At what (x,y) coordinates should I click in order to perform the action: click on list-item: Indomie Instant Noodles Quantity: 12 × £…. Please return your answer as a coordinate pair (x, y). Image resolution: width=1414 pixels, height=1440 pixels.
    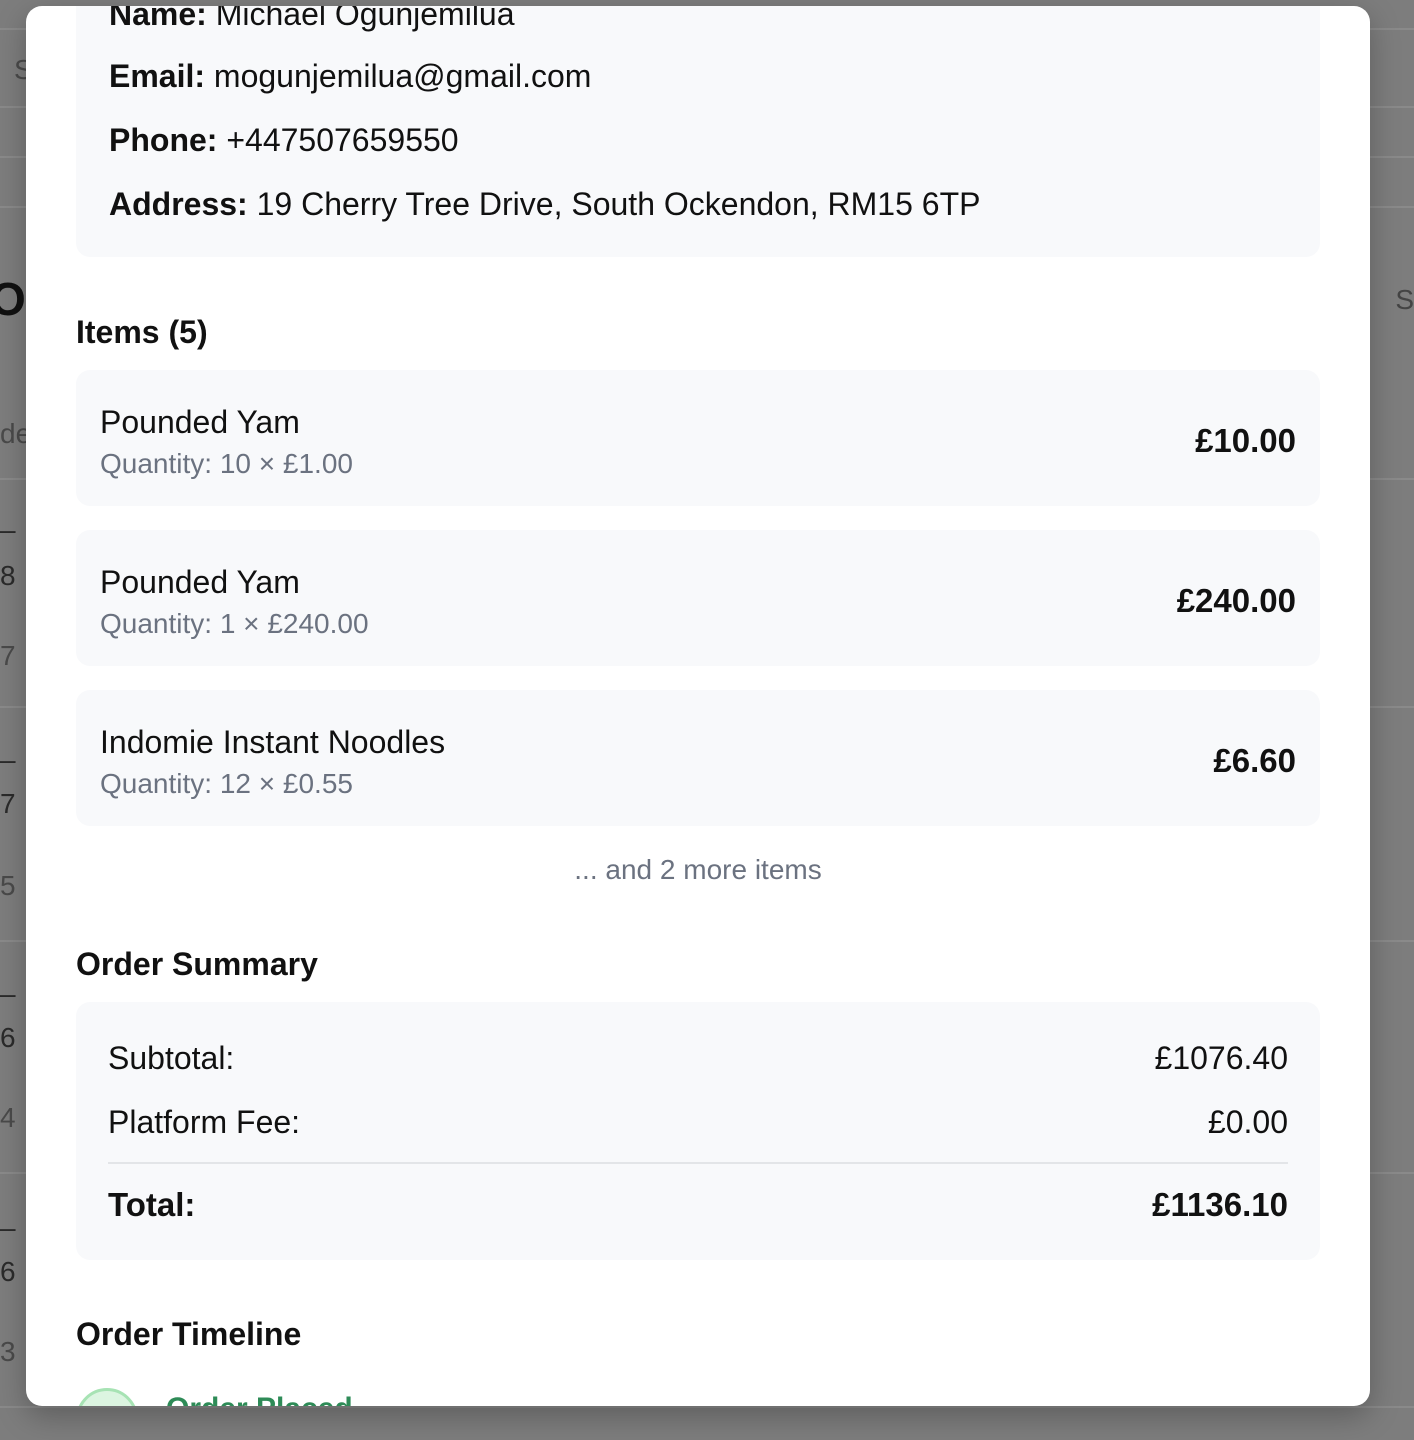
    Looking at the image, I should click on (698, 758).